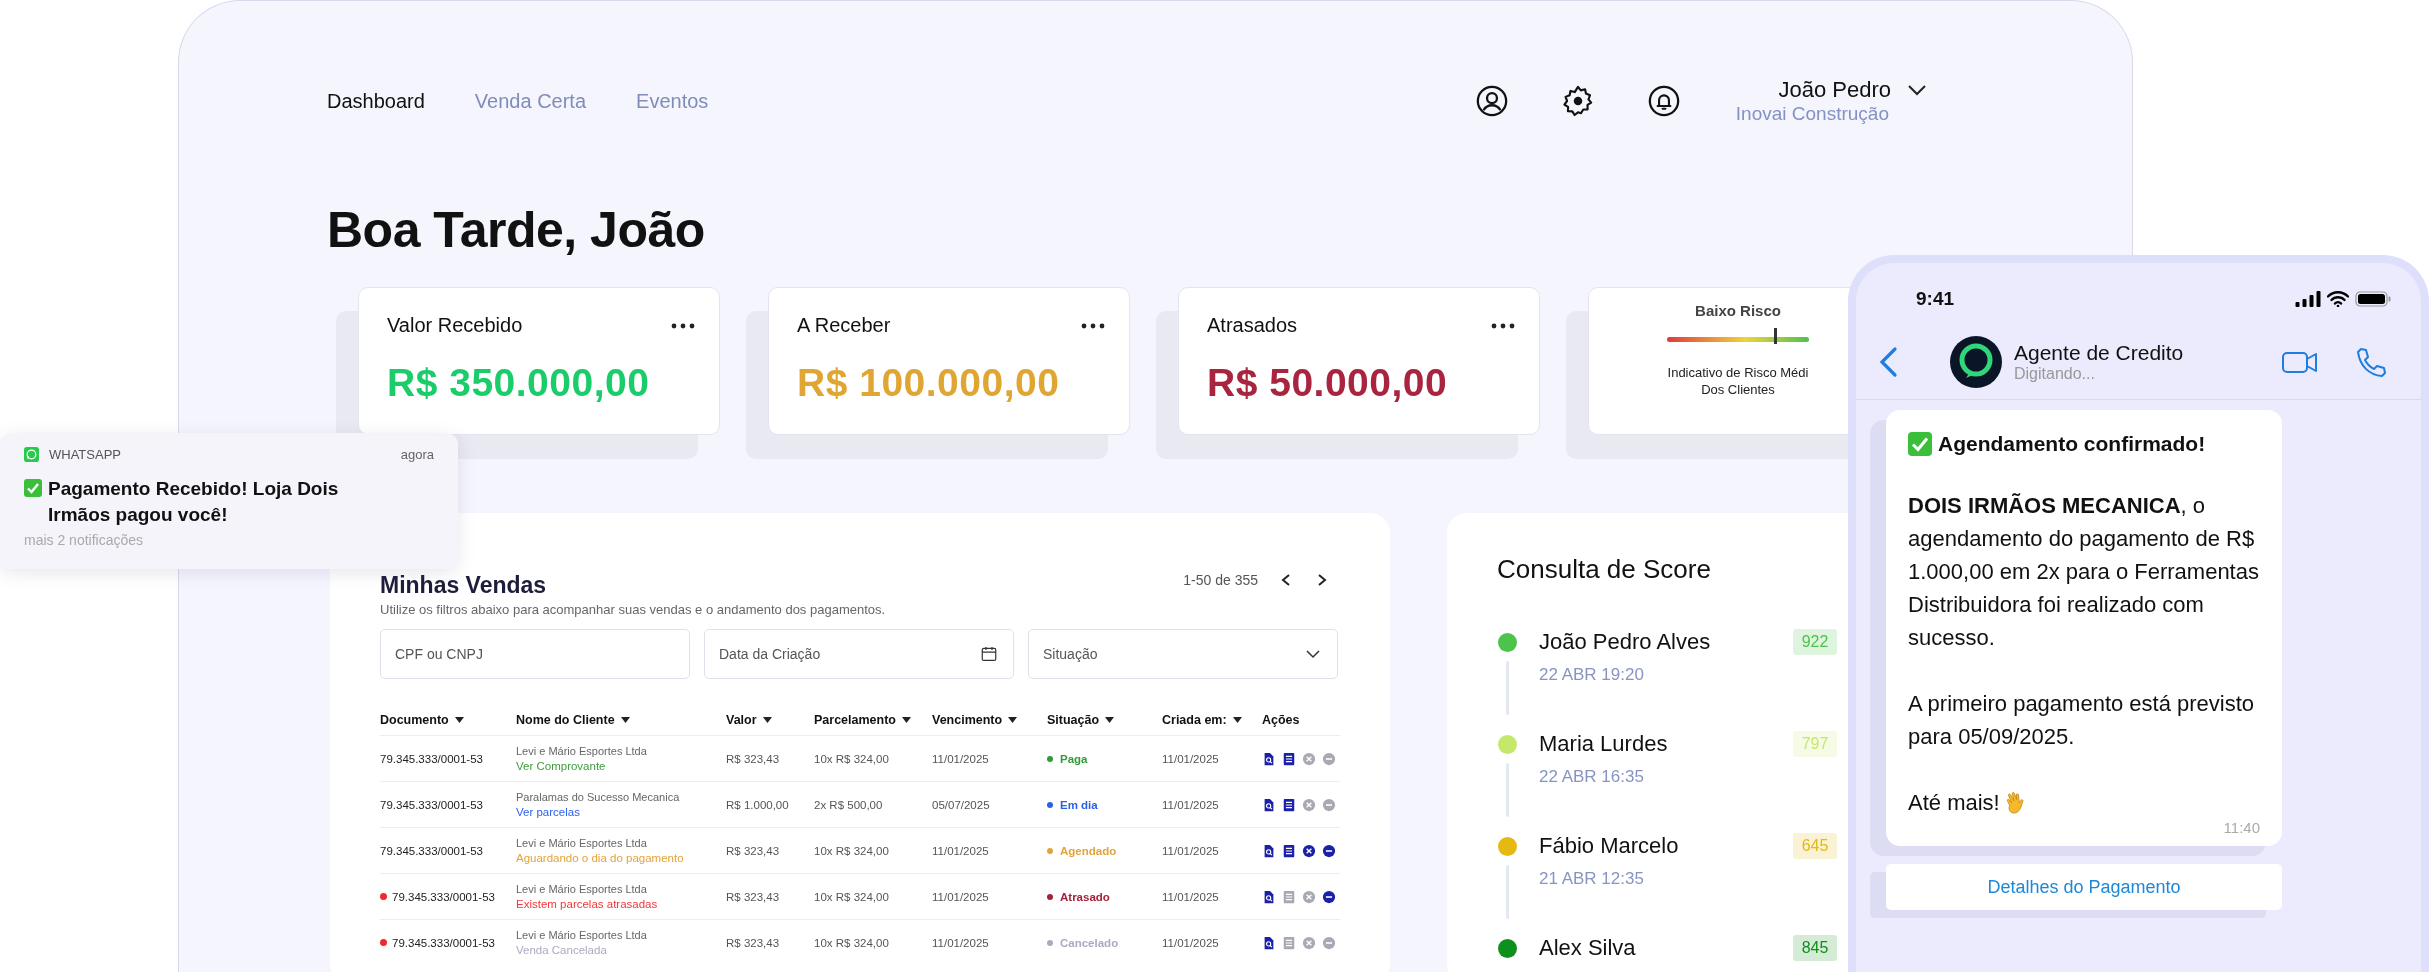 This screenshot has height=972, width=2429. Describe the element at coordinates (844, 325) in the screenshot. I see `card-title: A Receber` at that location.